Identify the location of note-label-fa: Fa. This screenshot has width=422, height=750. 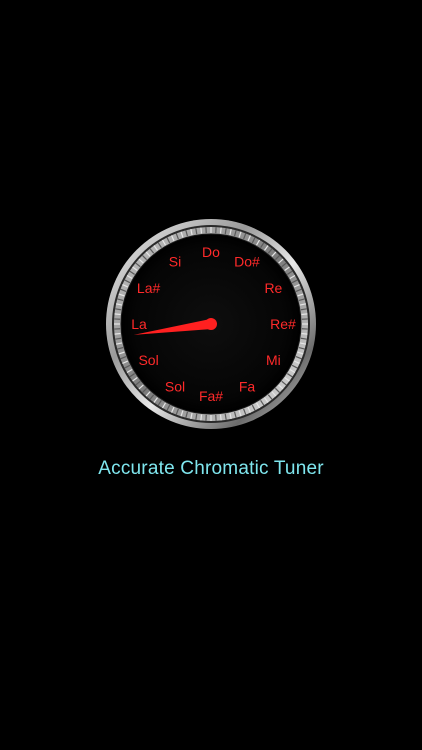
(247, 386).